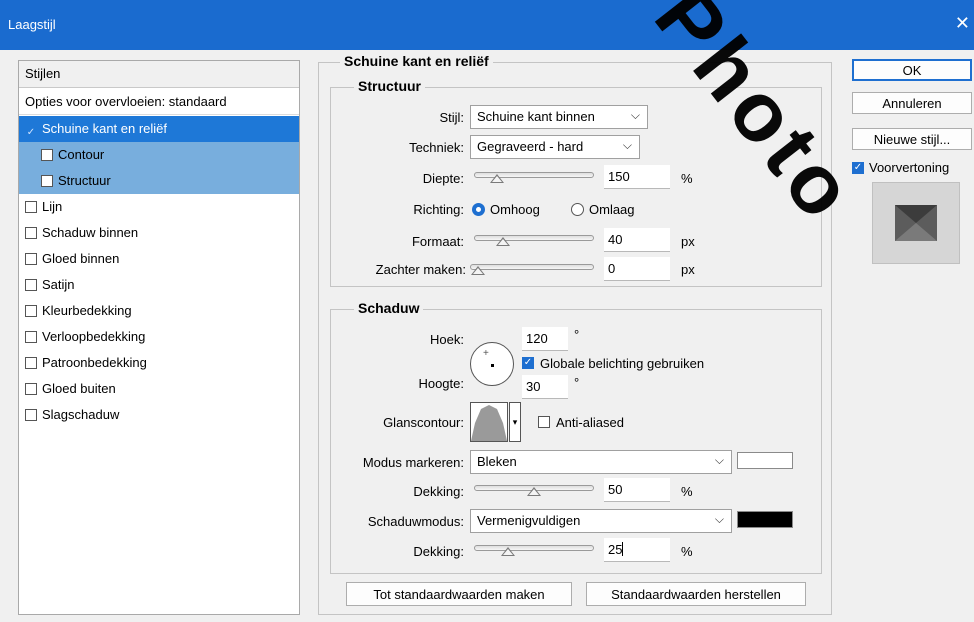 This screenshot has width=974, height=622. I want to click on highlight-opacity-slider, so click(534, 490).